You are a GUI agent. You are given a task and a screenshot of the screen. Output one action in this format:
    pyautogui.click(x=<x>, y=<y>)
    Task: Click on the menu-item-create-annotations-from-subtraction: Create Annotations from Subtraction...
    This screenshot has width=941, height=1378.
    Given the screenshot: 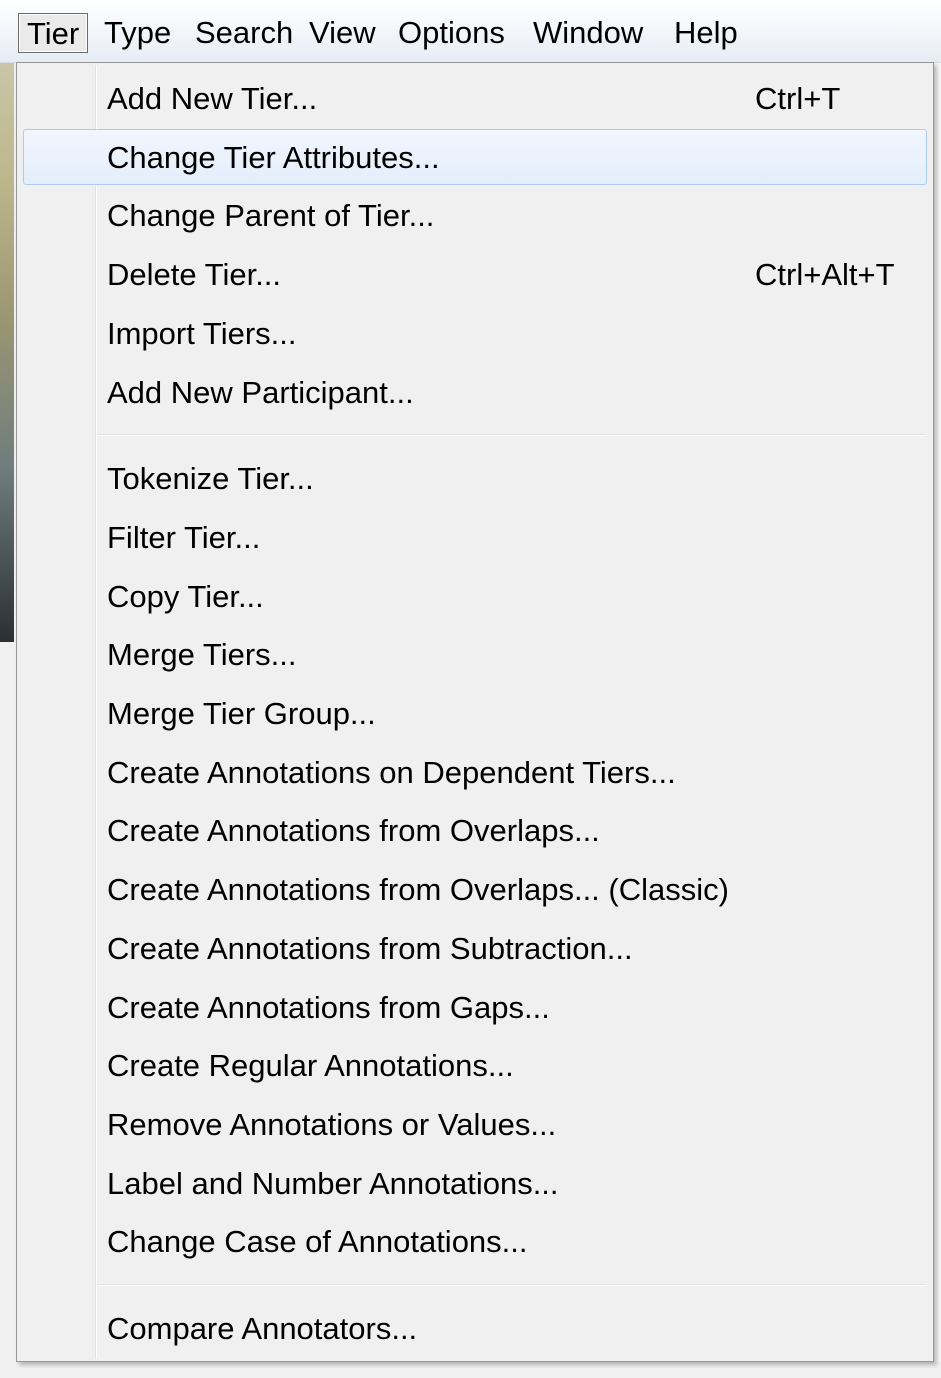 What is the action you would take?
    pyautogui.click(x=475, y=948)
    